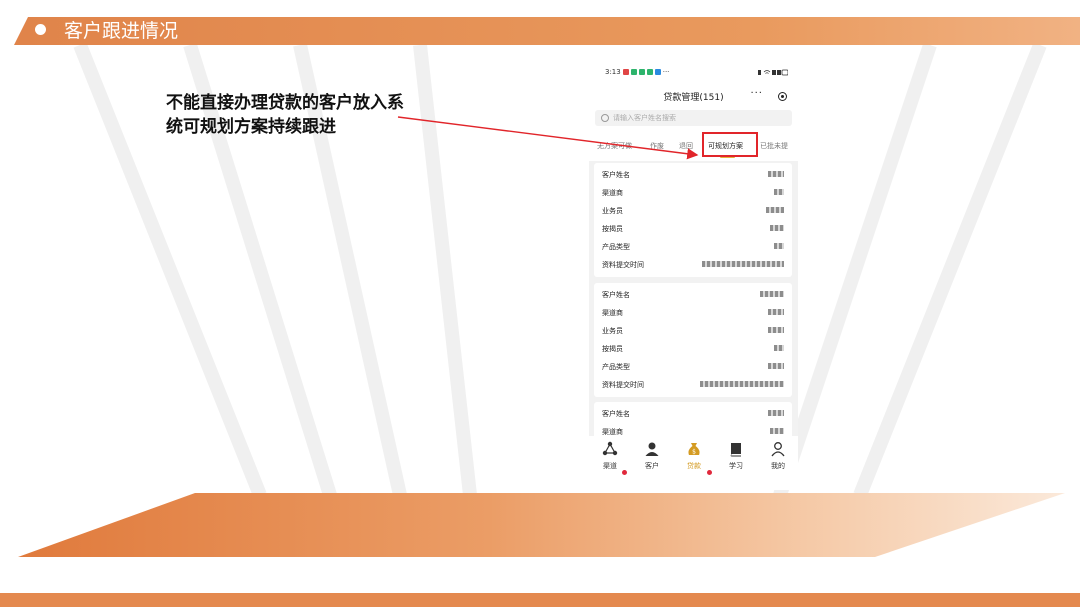  I want to click on nav-learning: 学习, so click(736, 456).